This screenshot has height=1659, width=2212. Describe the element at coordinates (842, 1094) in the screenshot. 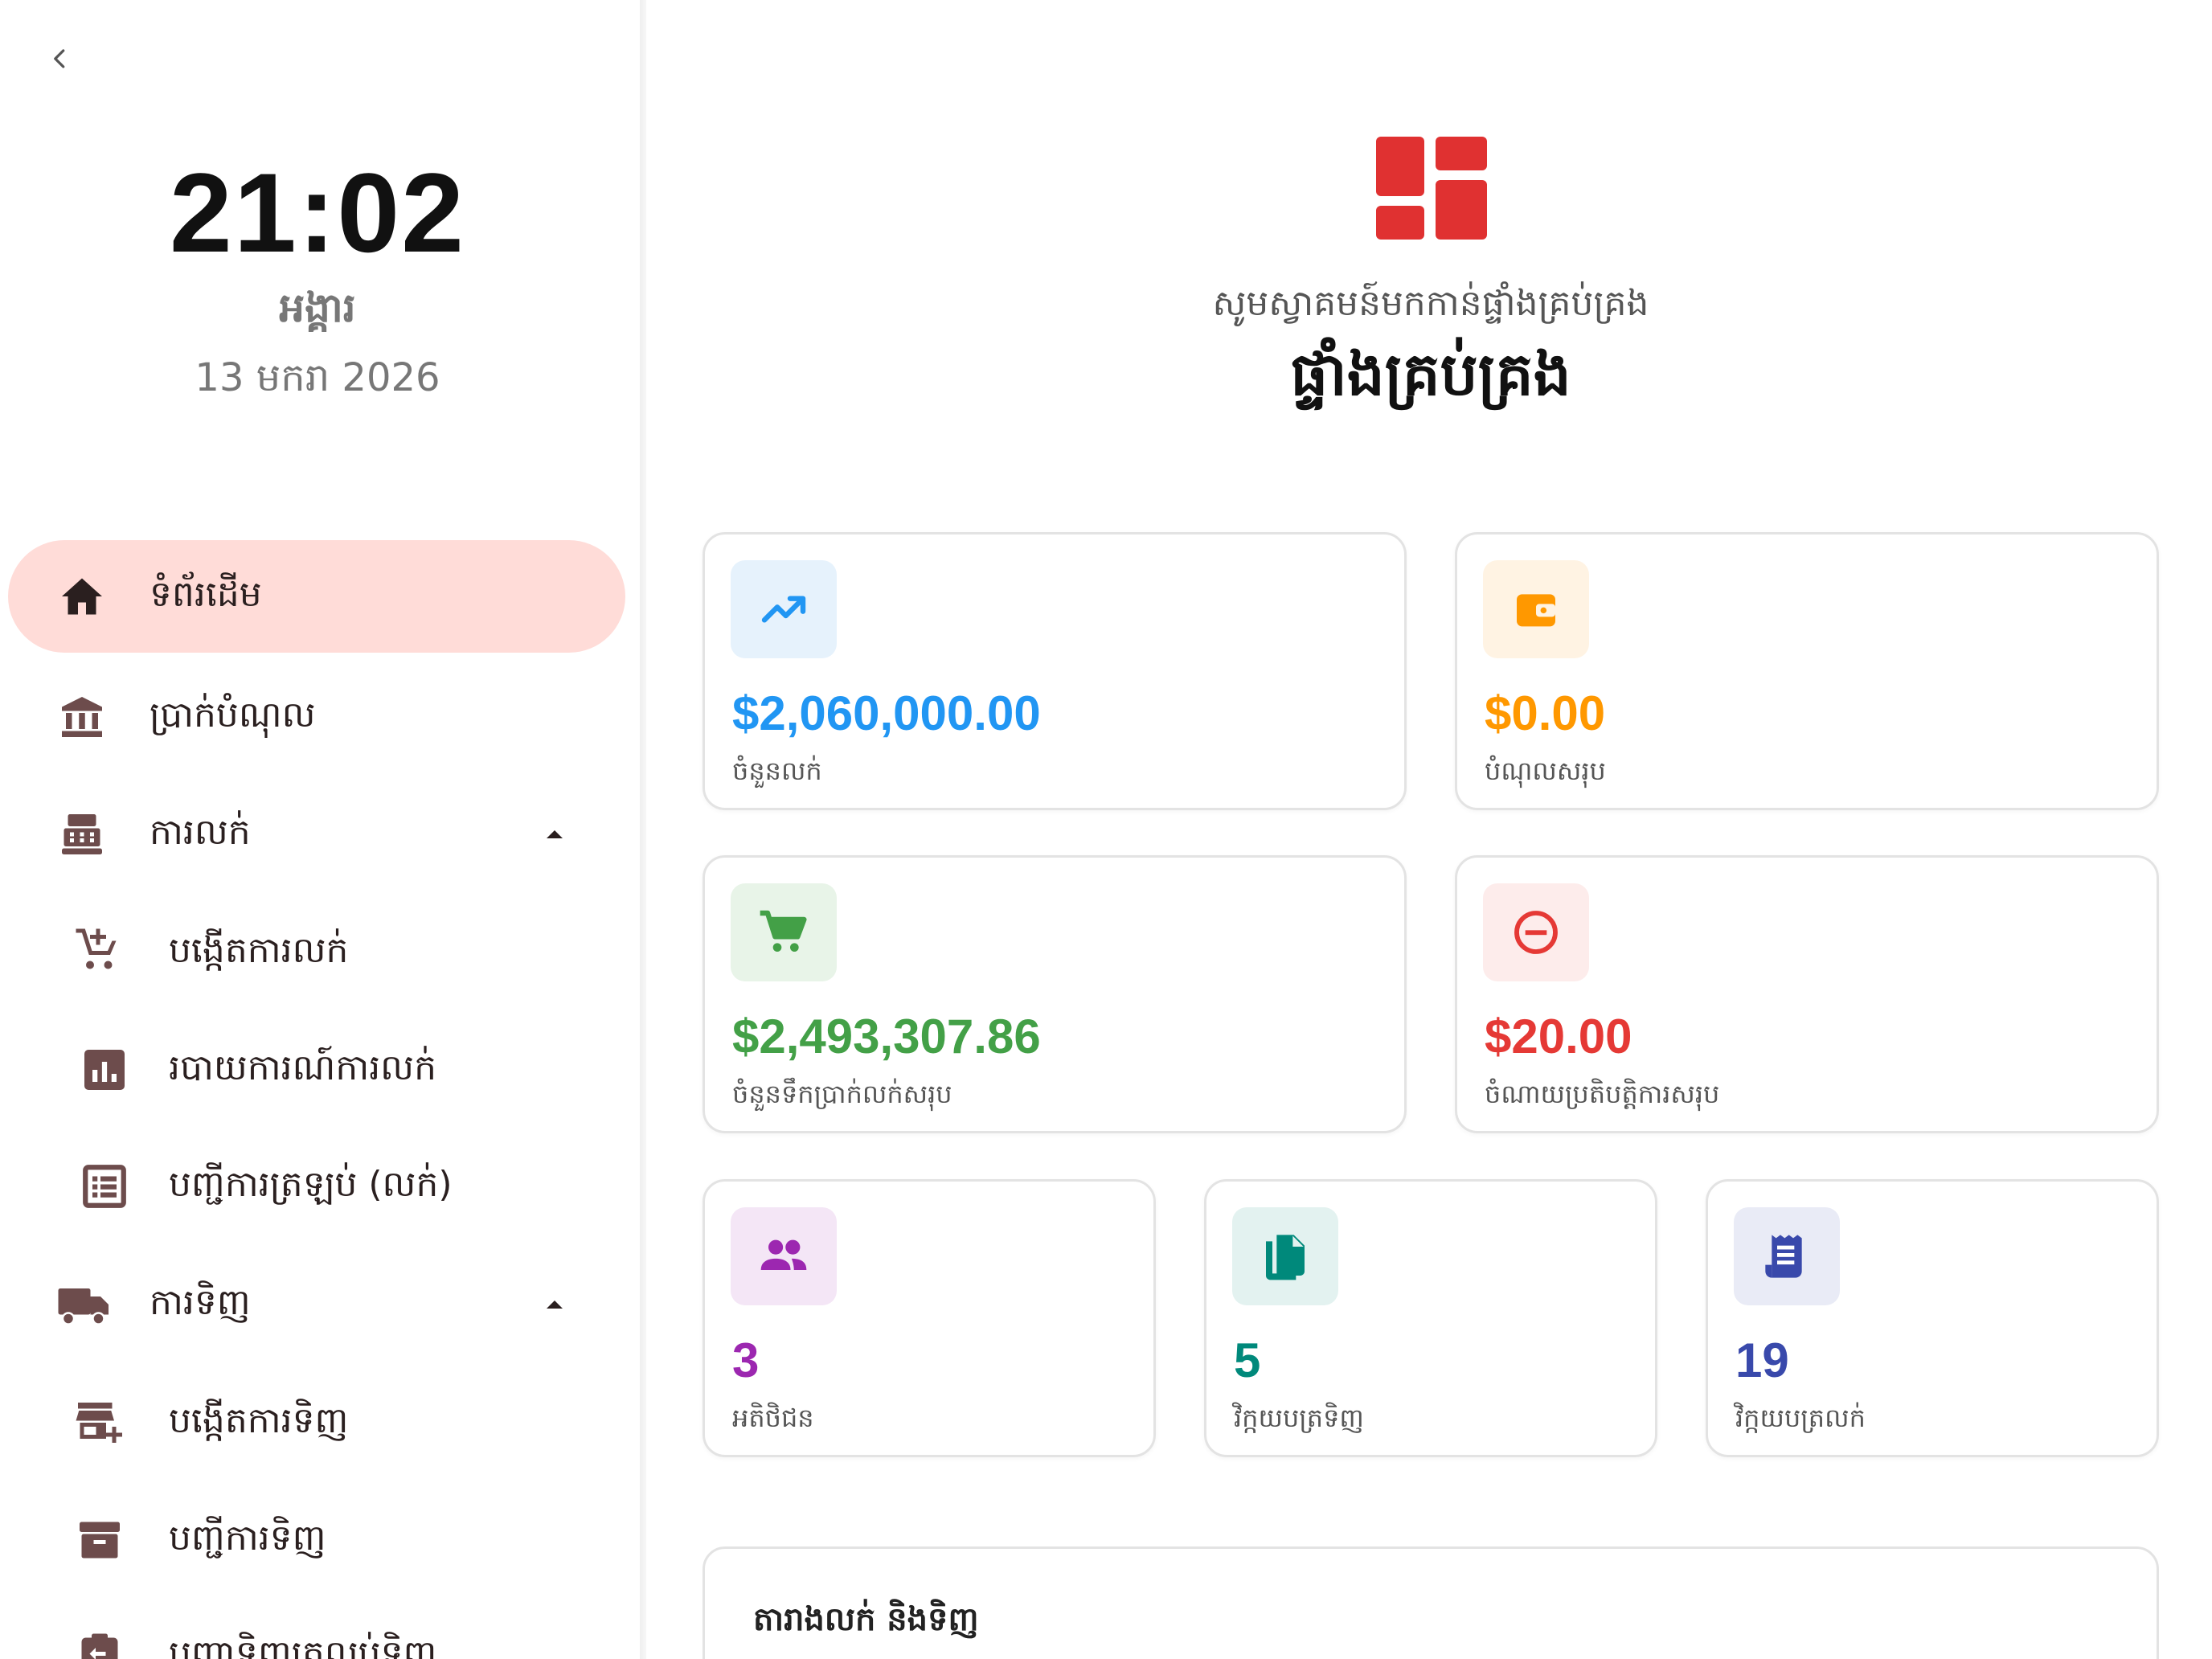

I see `stat-label: ចំនួនទឹកប្រាក់លក់សរុប` at that location.